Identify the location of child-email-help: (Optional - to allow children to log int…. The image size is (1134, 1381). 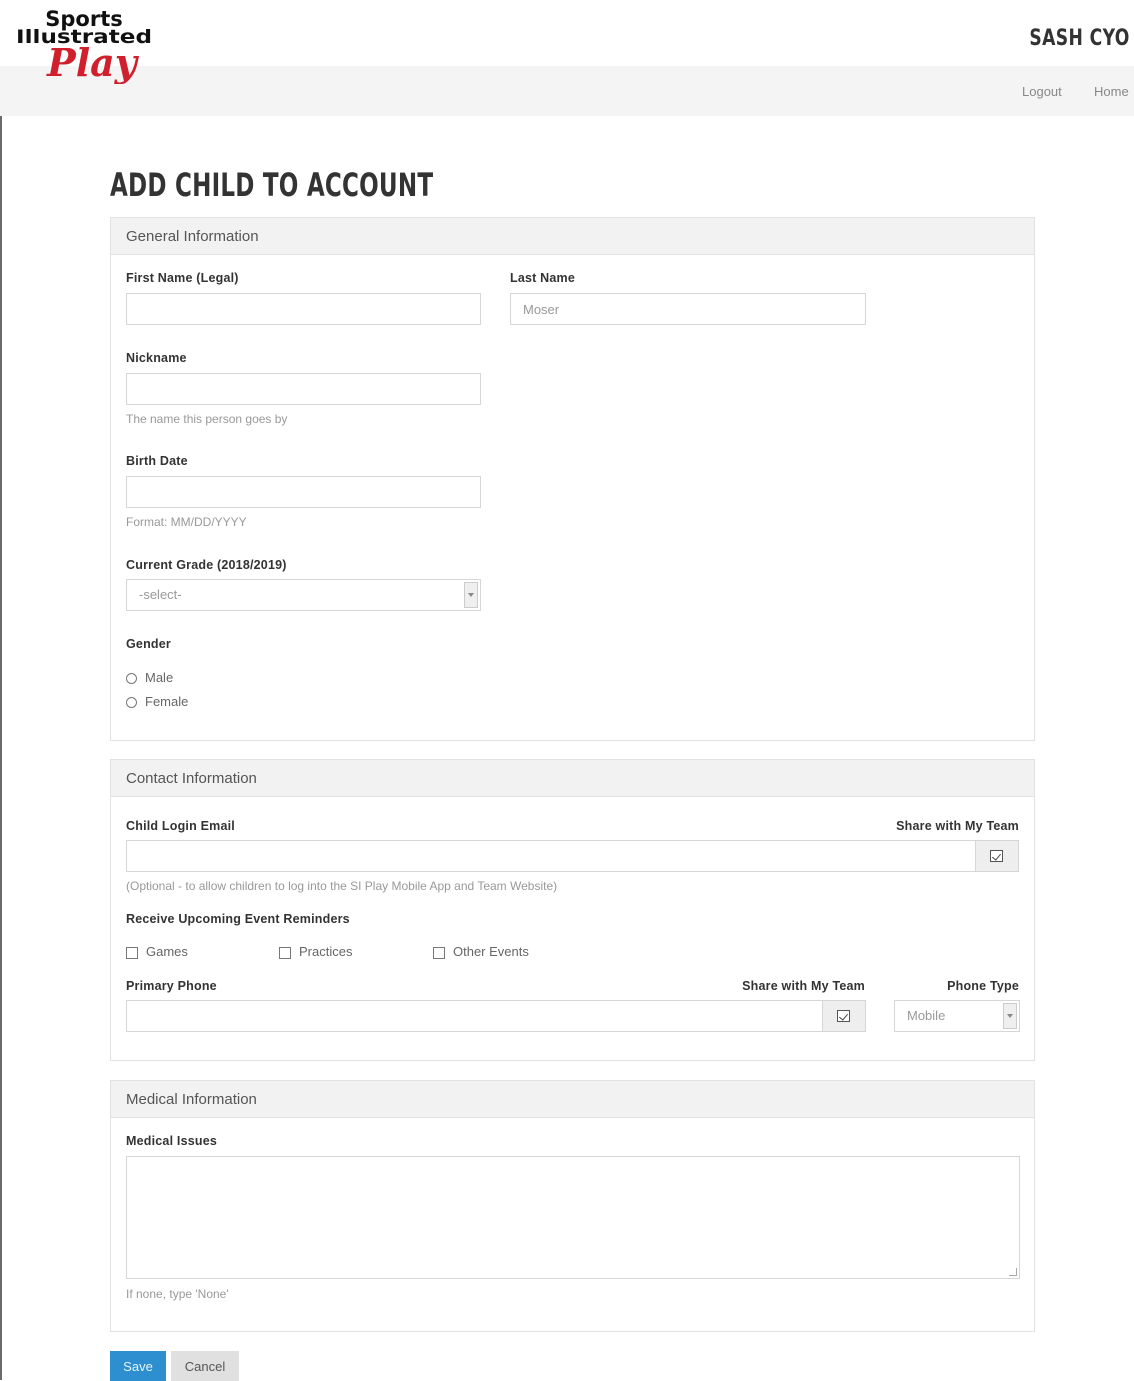
(342, 886).